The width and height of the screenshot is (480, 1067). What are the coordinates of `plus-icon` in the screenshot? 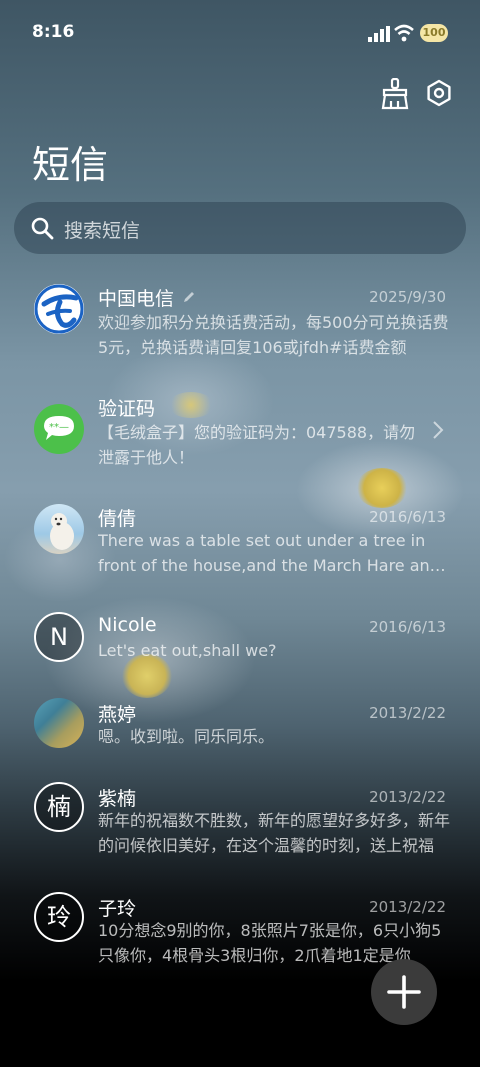 It's located at (404, 992).